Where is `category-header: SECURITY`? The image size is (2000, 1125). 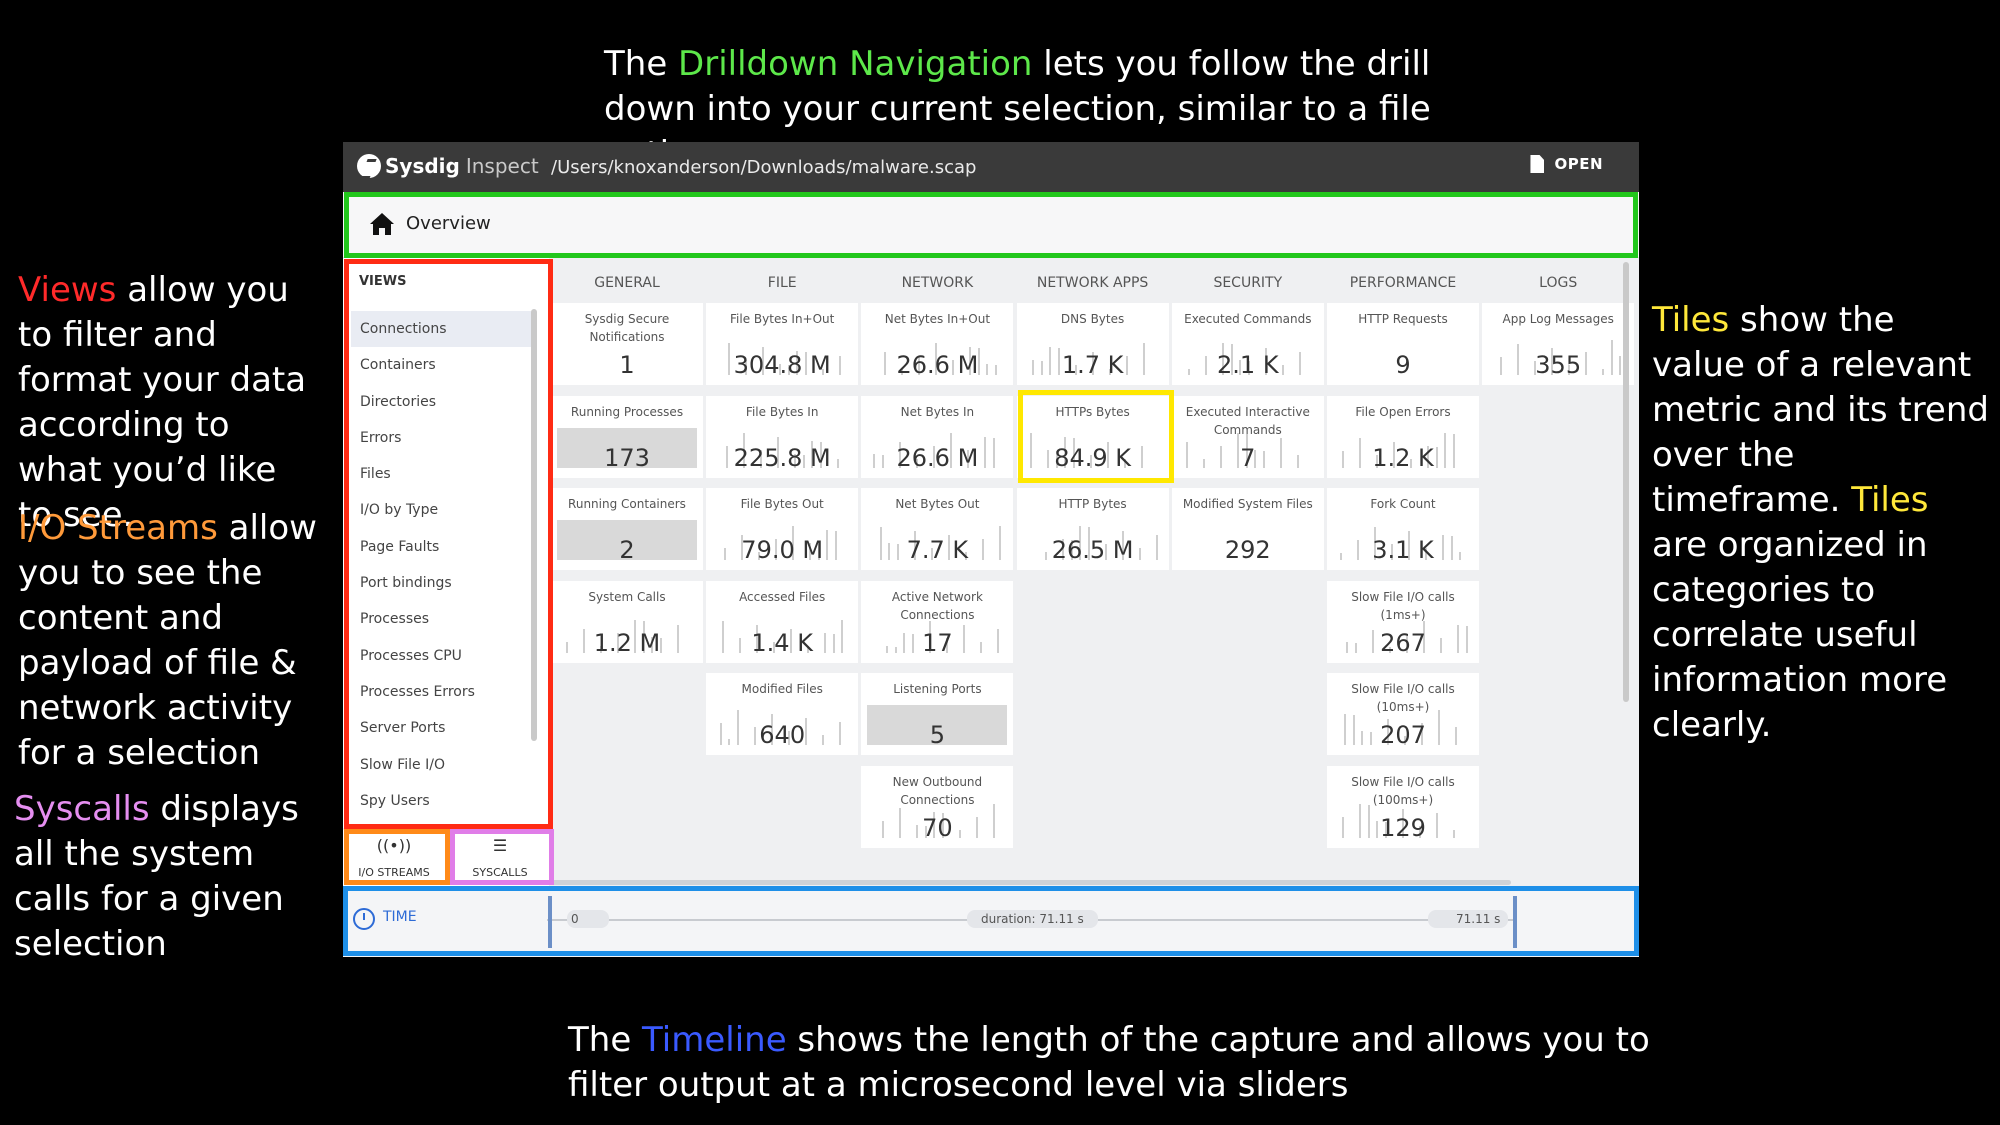
category-header: SECURITY is located at coordinates (1248, 283).